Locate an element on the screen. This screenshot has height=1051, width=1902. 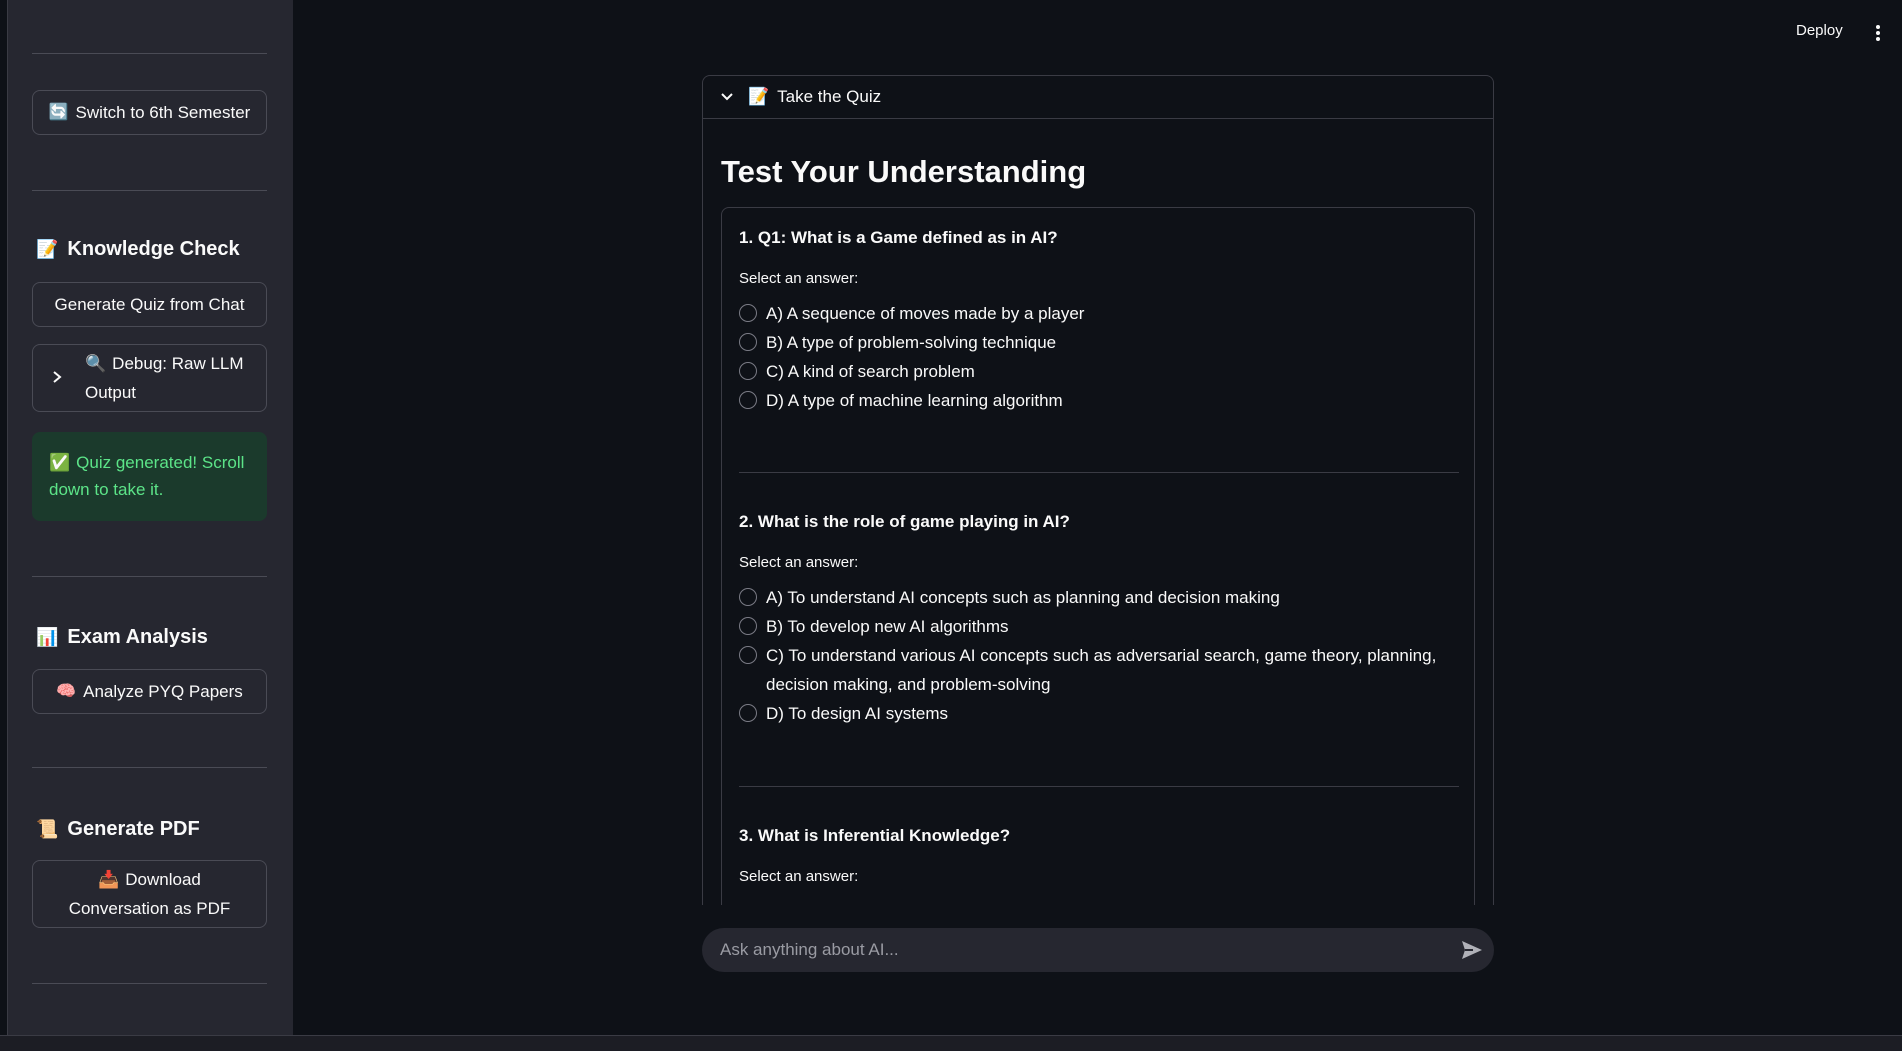
generate-pdf-heading-text: Generate PDF is located at coordinates (133, 829).